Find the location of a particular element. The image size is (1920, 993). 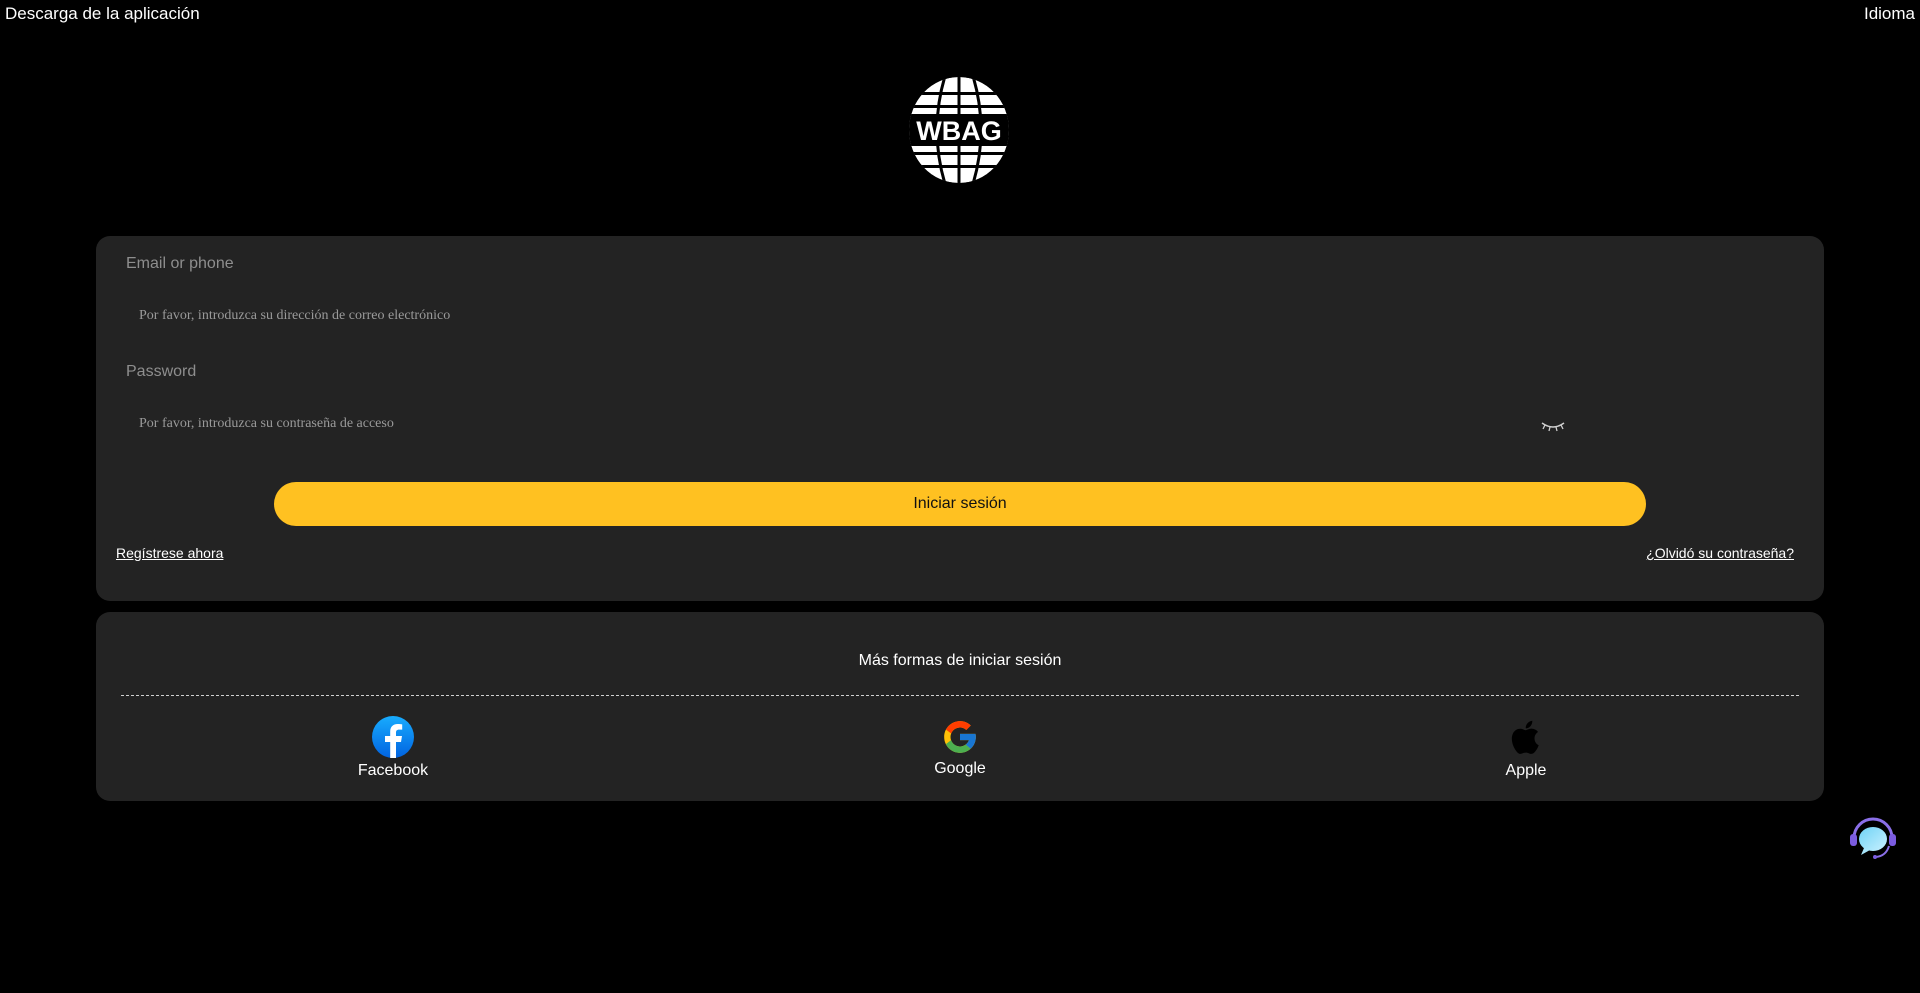

support-chat-icon is located at coordinates (1873, 838).